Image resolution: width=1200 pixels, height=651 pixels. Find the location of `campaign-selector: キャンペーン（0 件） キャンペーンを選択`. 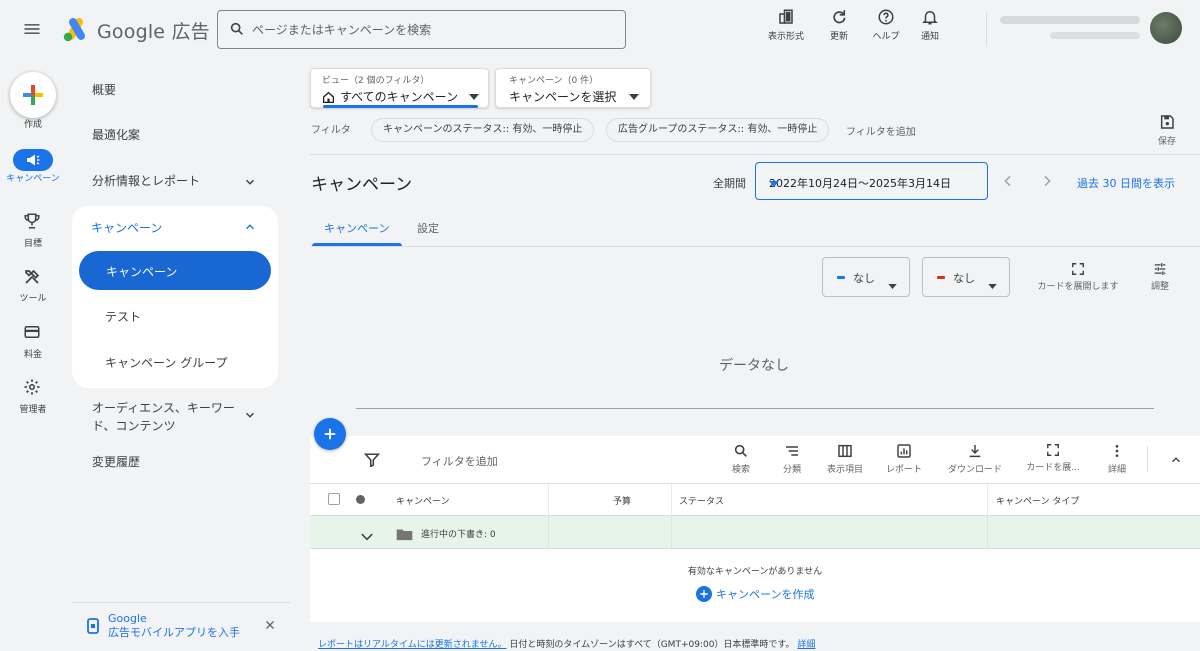

campaign-selector: キャンペーン（0 件） キャンペーンを選択 is located at coordinates (573, 88).